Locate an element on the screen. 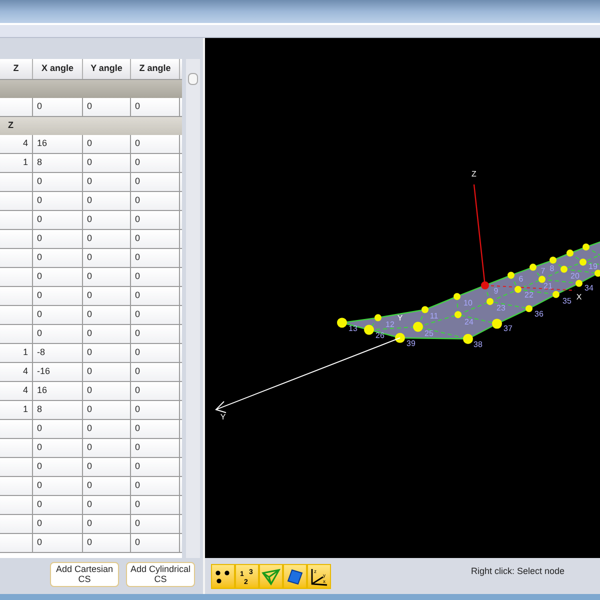 This screenshot has width=600, height=600. axis-label: X is located at coordinates (579, 297).